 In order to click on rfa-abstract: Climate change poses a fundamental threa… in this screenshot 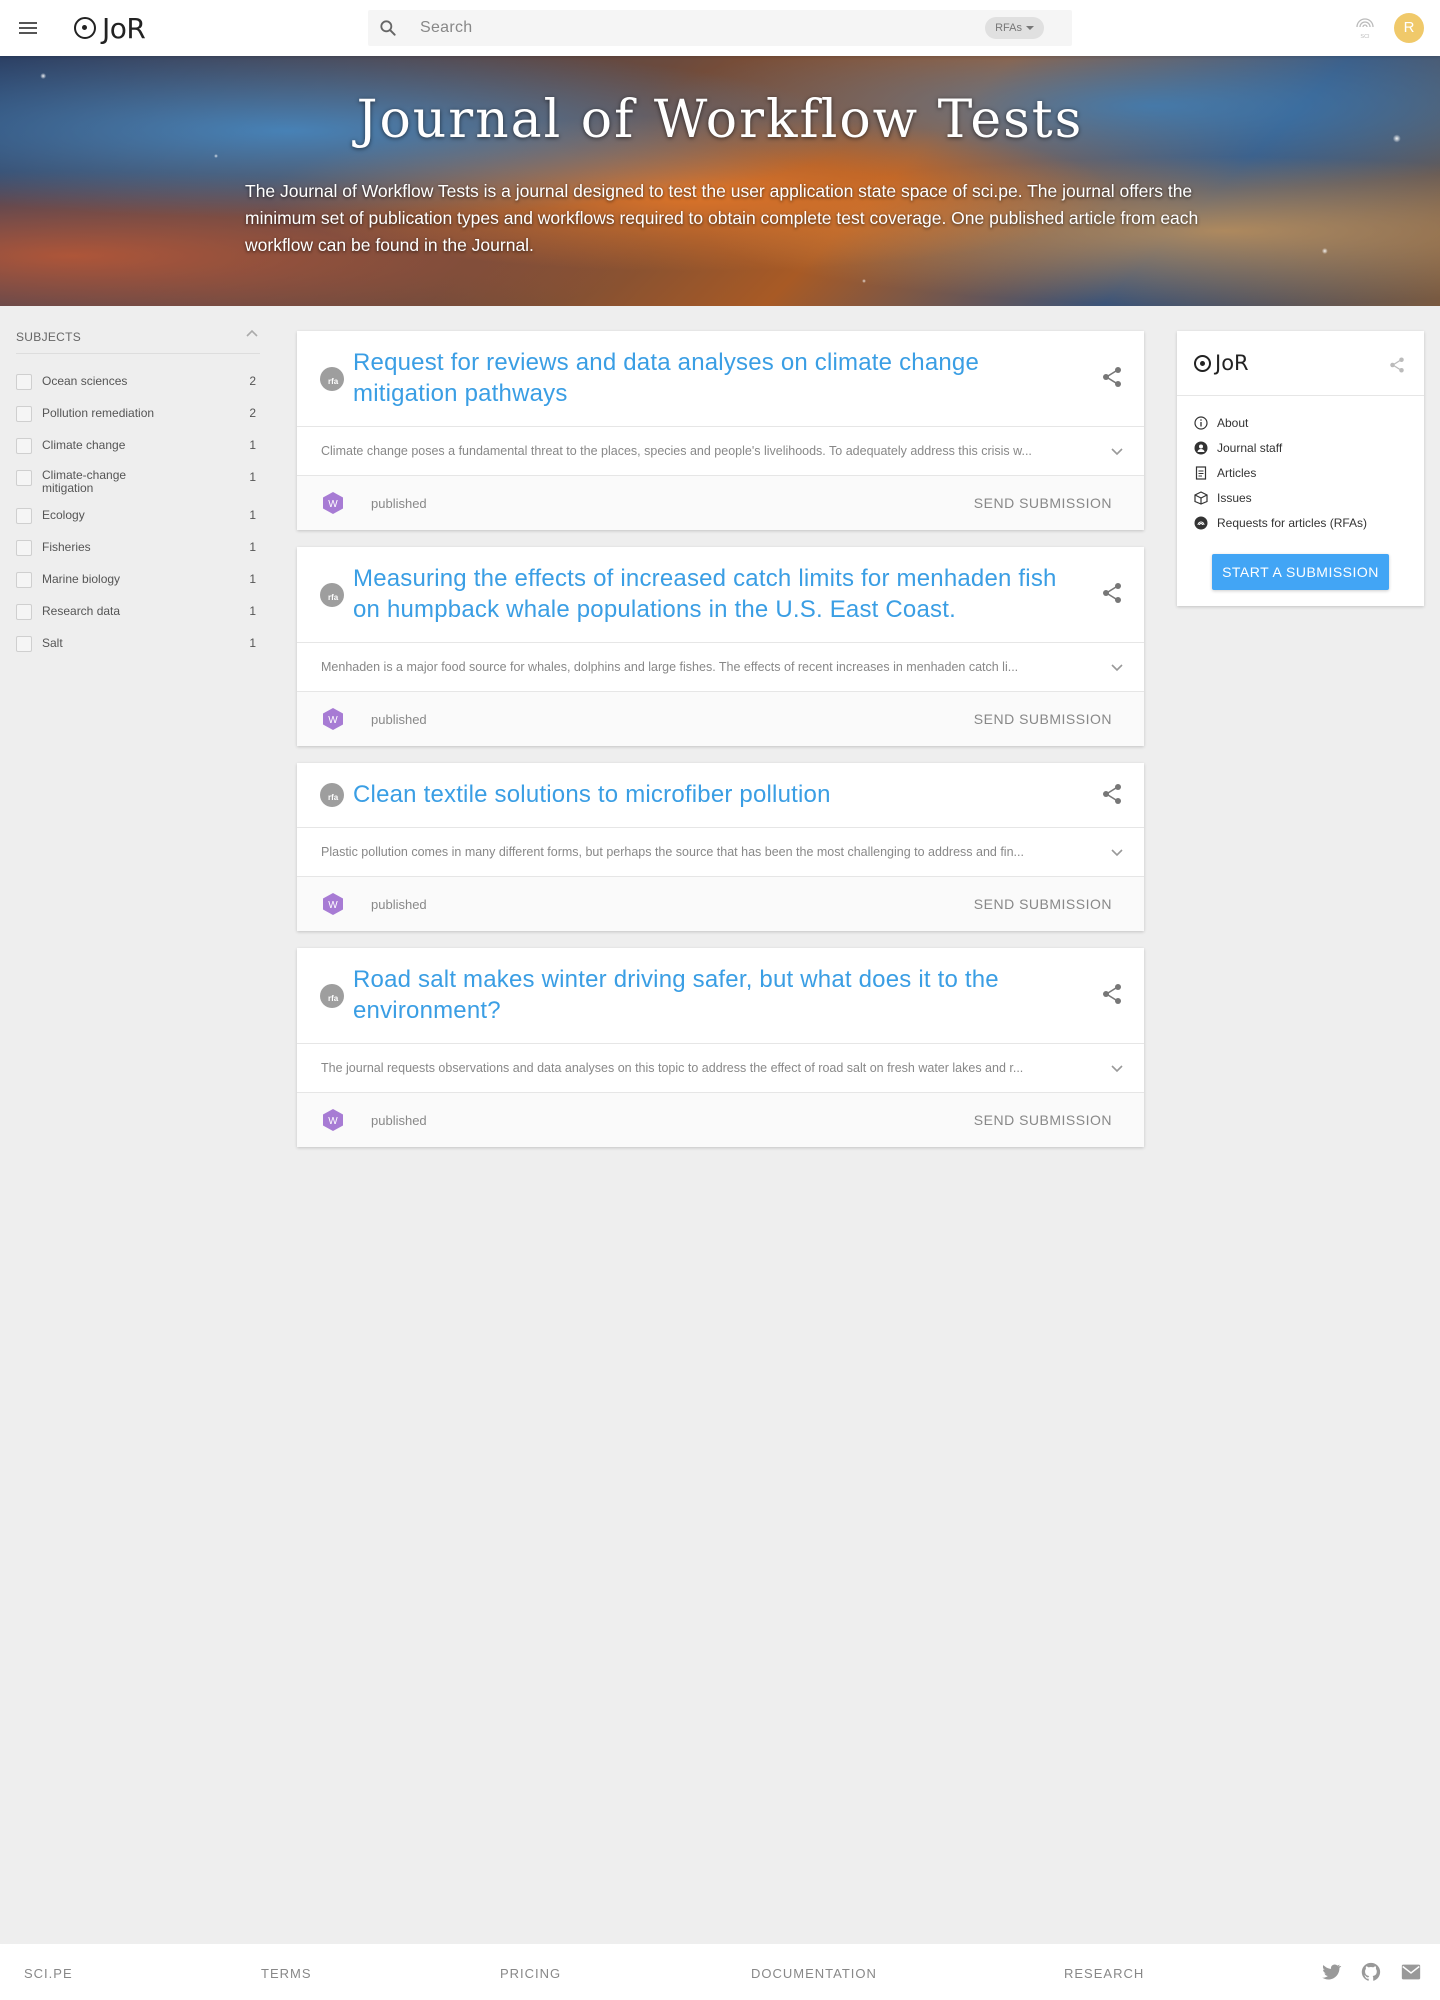, I will do `click(720, 451)`.